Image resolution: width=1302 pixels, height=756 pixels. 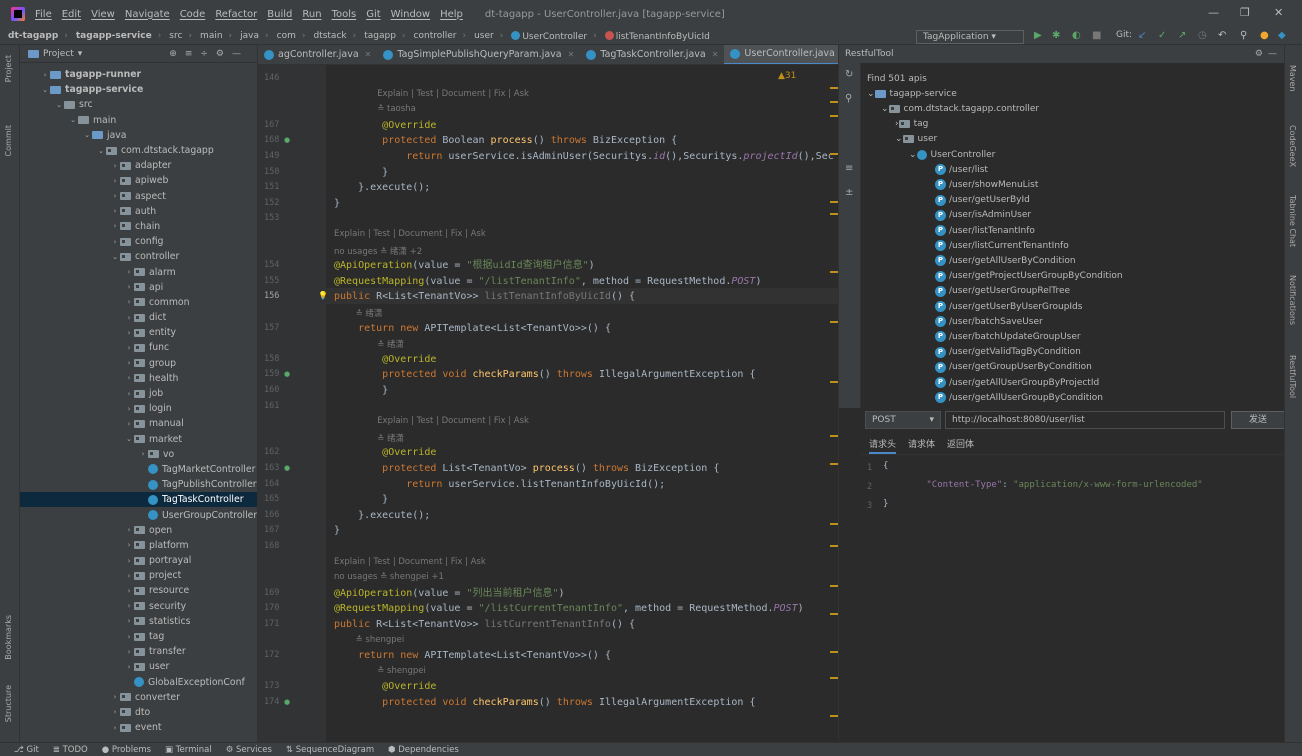 I want to click on tree-item-login: › login, so click(x=138, y=408).